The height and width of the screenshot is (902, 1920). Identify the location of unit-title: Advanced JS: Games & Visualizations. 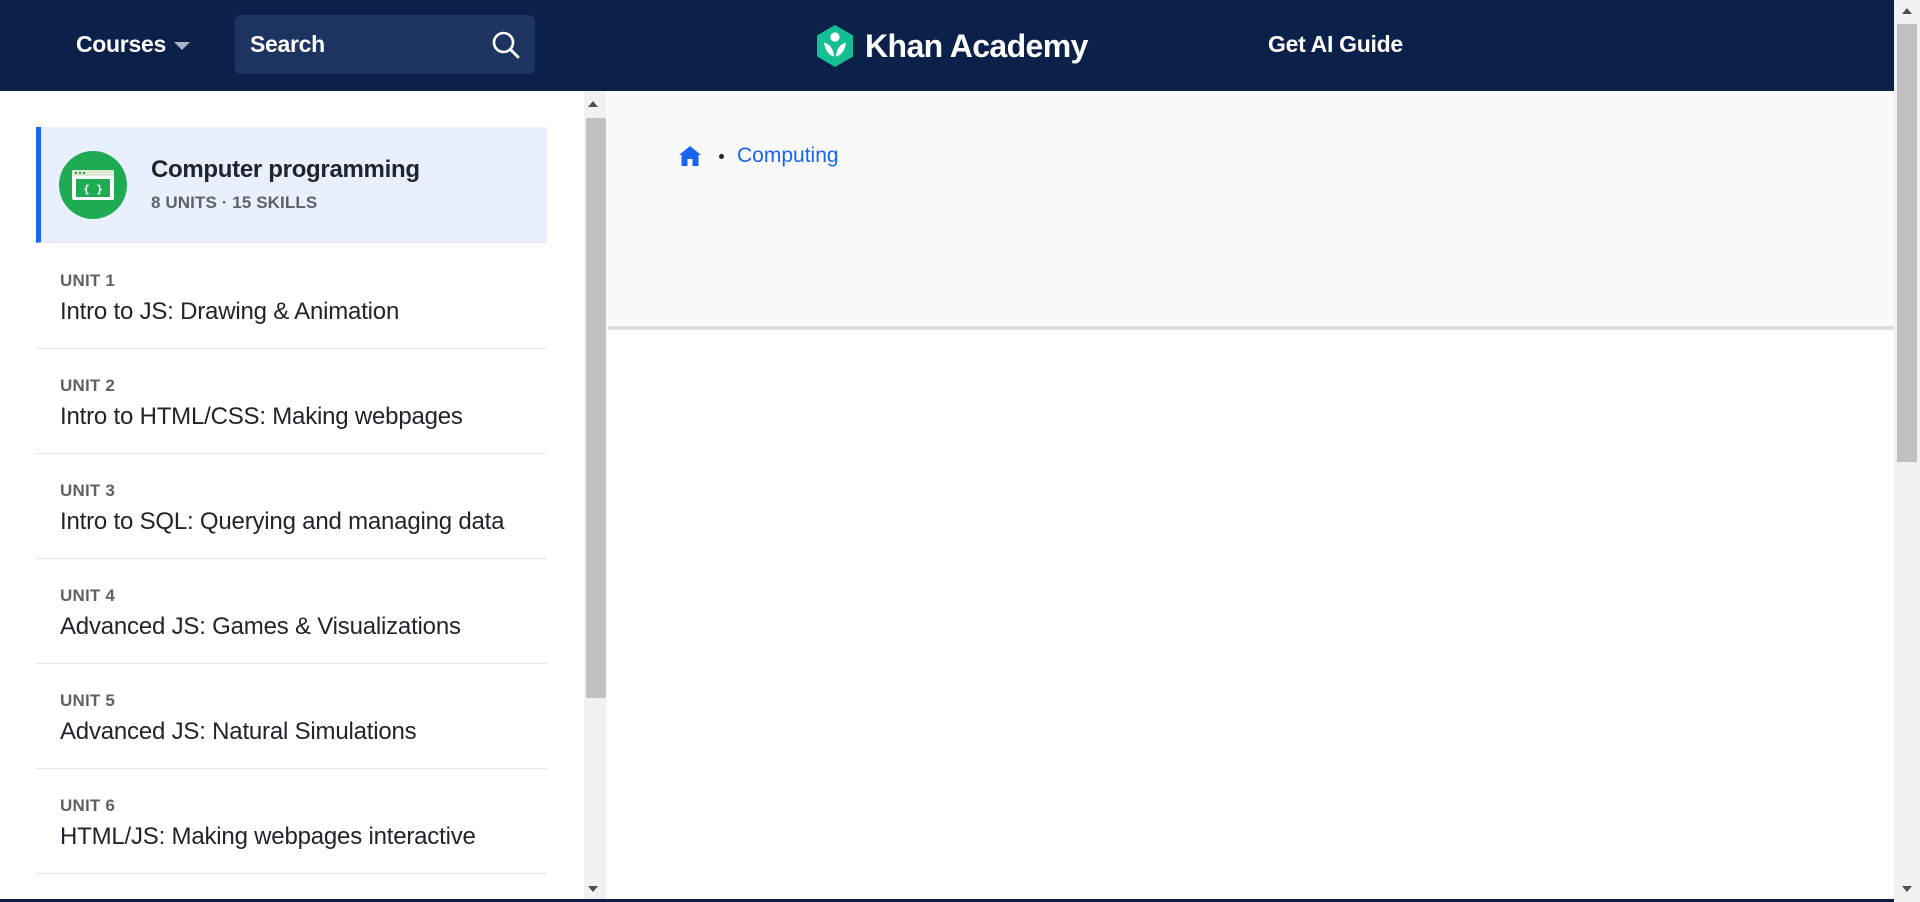
(260, 626).